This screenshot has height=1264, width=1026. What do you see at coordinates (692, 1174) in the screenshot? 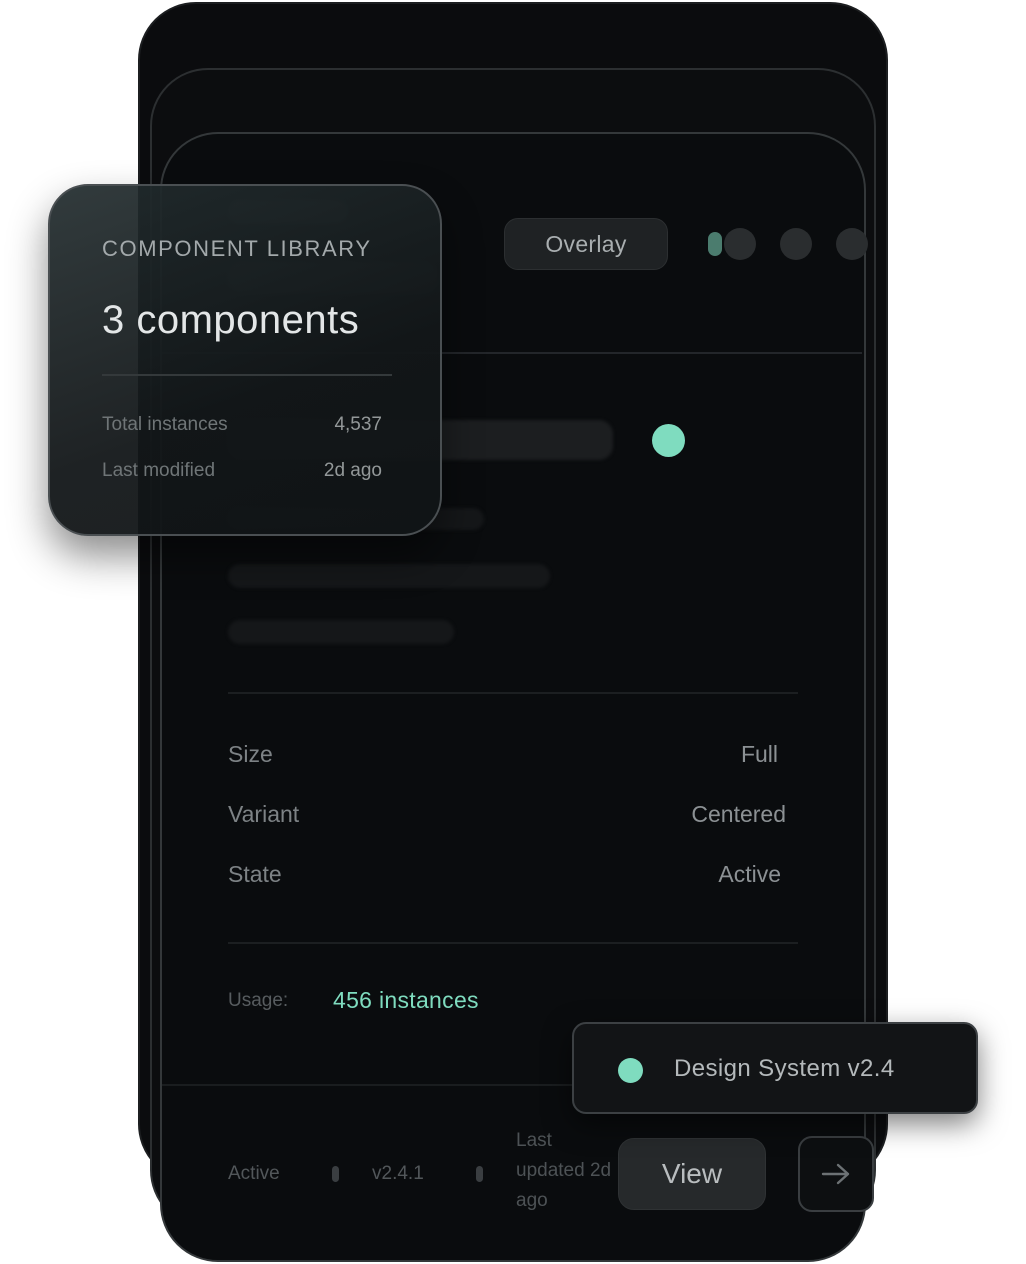
I see `view-button: View` at bounding box center [692, 1174].